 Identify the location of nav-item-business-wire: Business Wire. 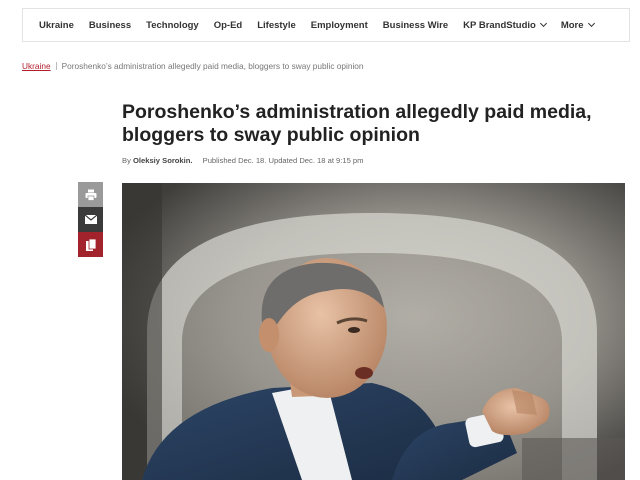
(415, 25).